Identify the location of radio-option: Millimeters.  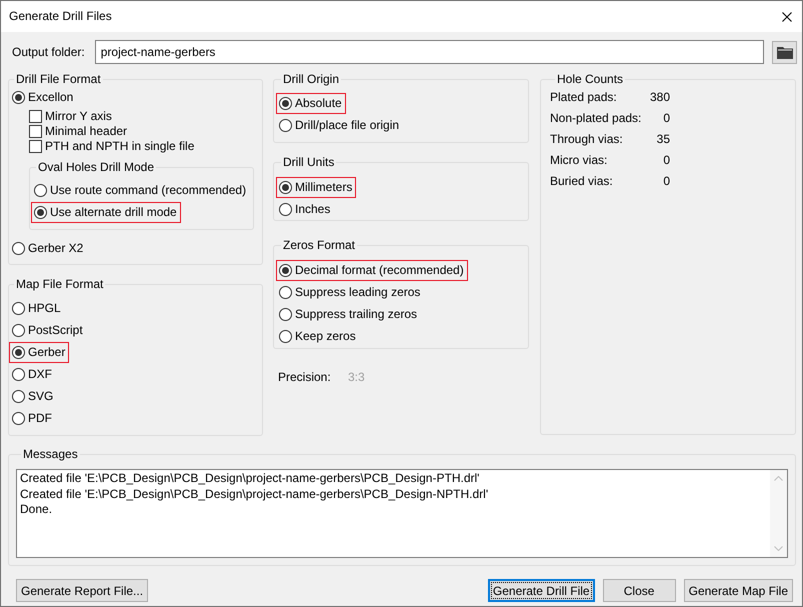
(316, 187).